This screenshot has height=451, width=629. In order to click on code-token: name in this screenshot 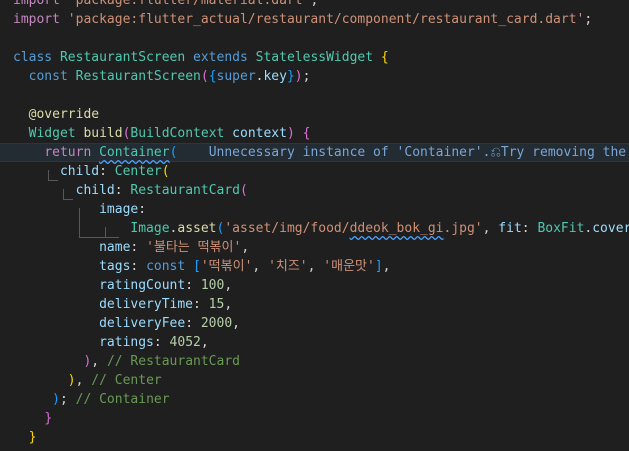, I will do `click(115, 247)`.